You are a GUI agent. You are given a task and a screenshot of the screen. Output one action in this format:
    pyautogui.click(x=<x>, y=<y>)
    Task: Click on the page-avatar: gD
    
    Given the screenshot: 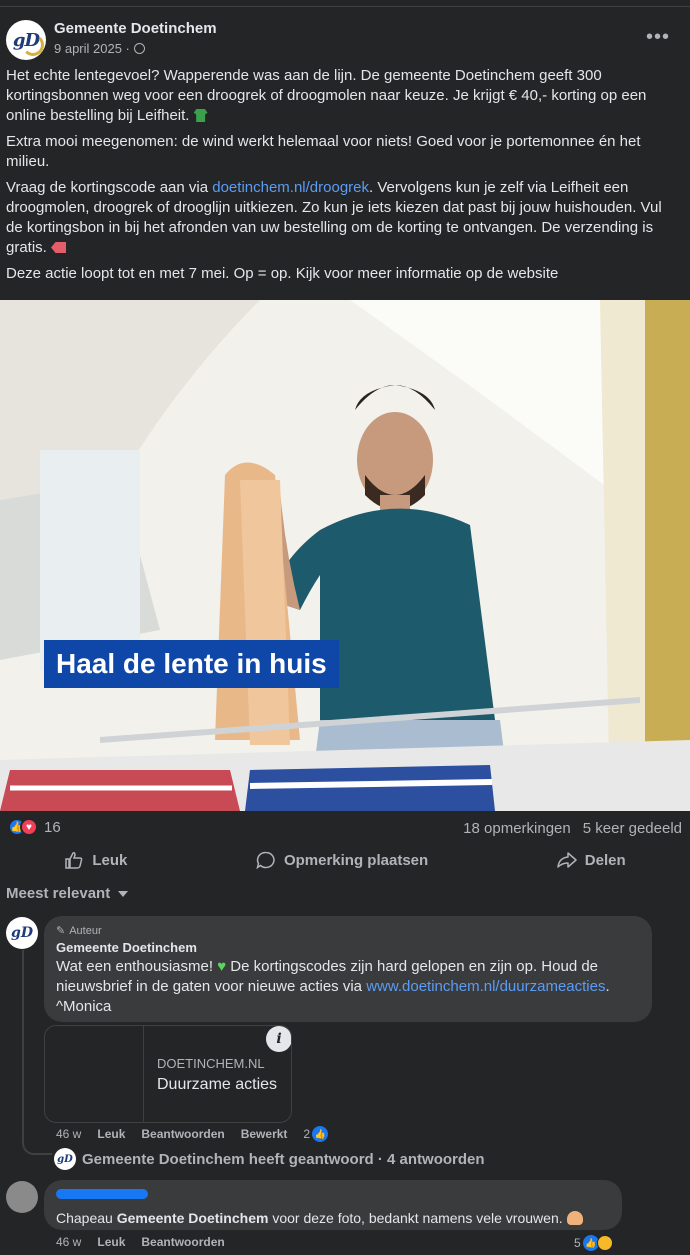 What is the action you would take?
    pyautogui.click(x=26, y=40)
    